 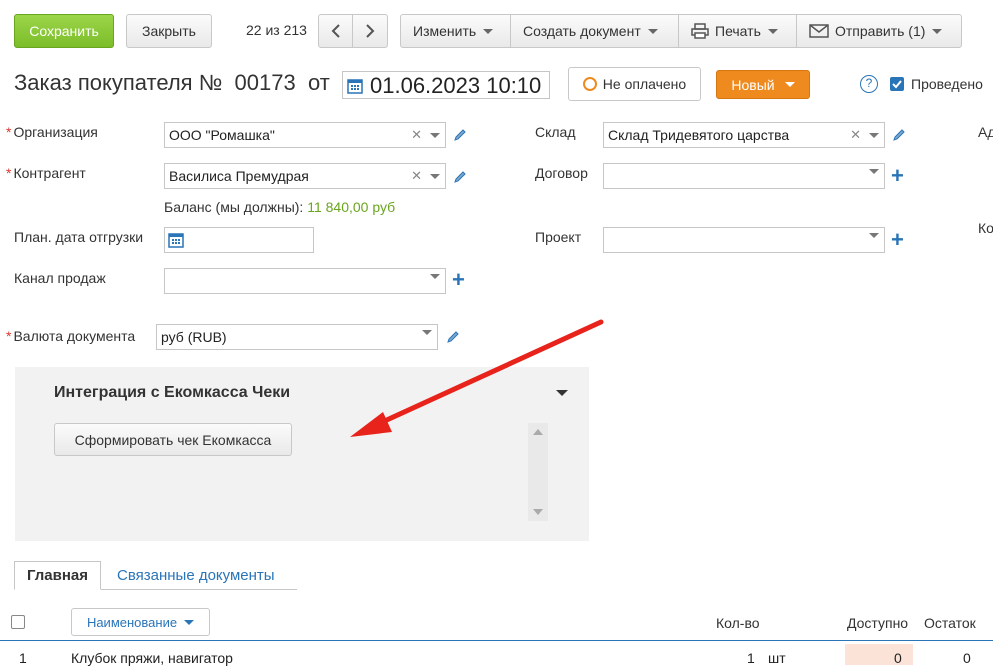 What do you see at coordinates (132, 622) in the screenshot?
I see `name-header-label: Наименование` at bounding box center [132, 622].